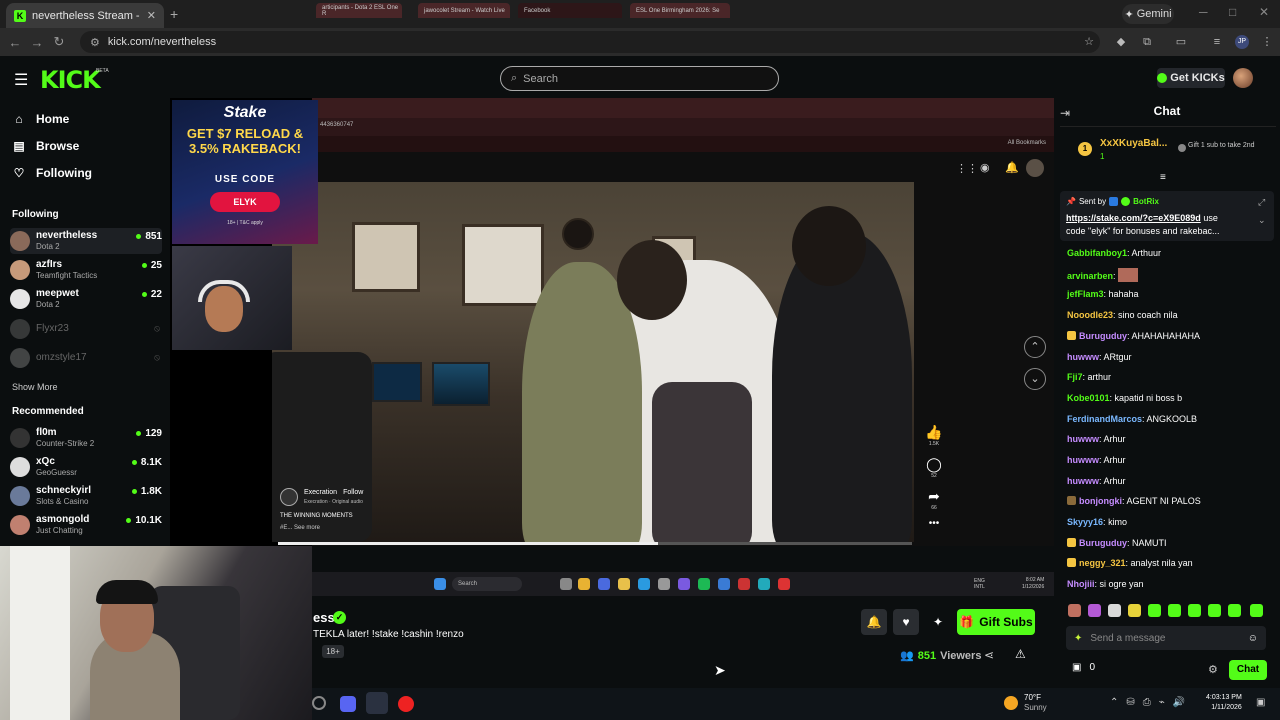  I want to click on kick-sparkle-icon: ✦, so click(1078, 638).